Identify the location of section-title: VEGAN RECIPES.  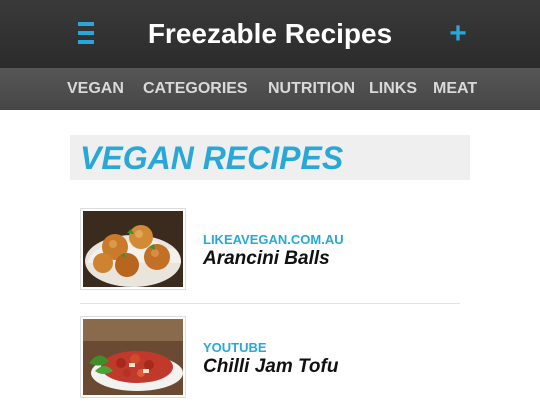
(212, 158).